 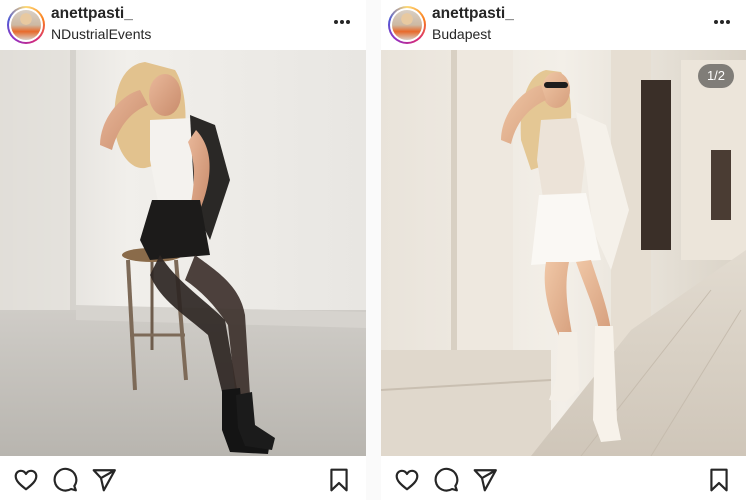 I want to click on location-link: NDustrialEvents, so click(x=101, y=34).